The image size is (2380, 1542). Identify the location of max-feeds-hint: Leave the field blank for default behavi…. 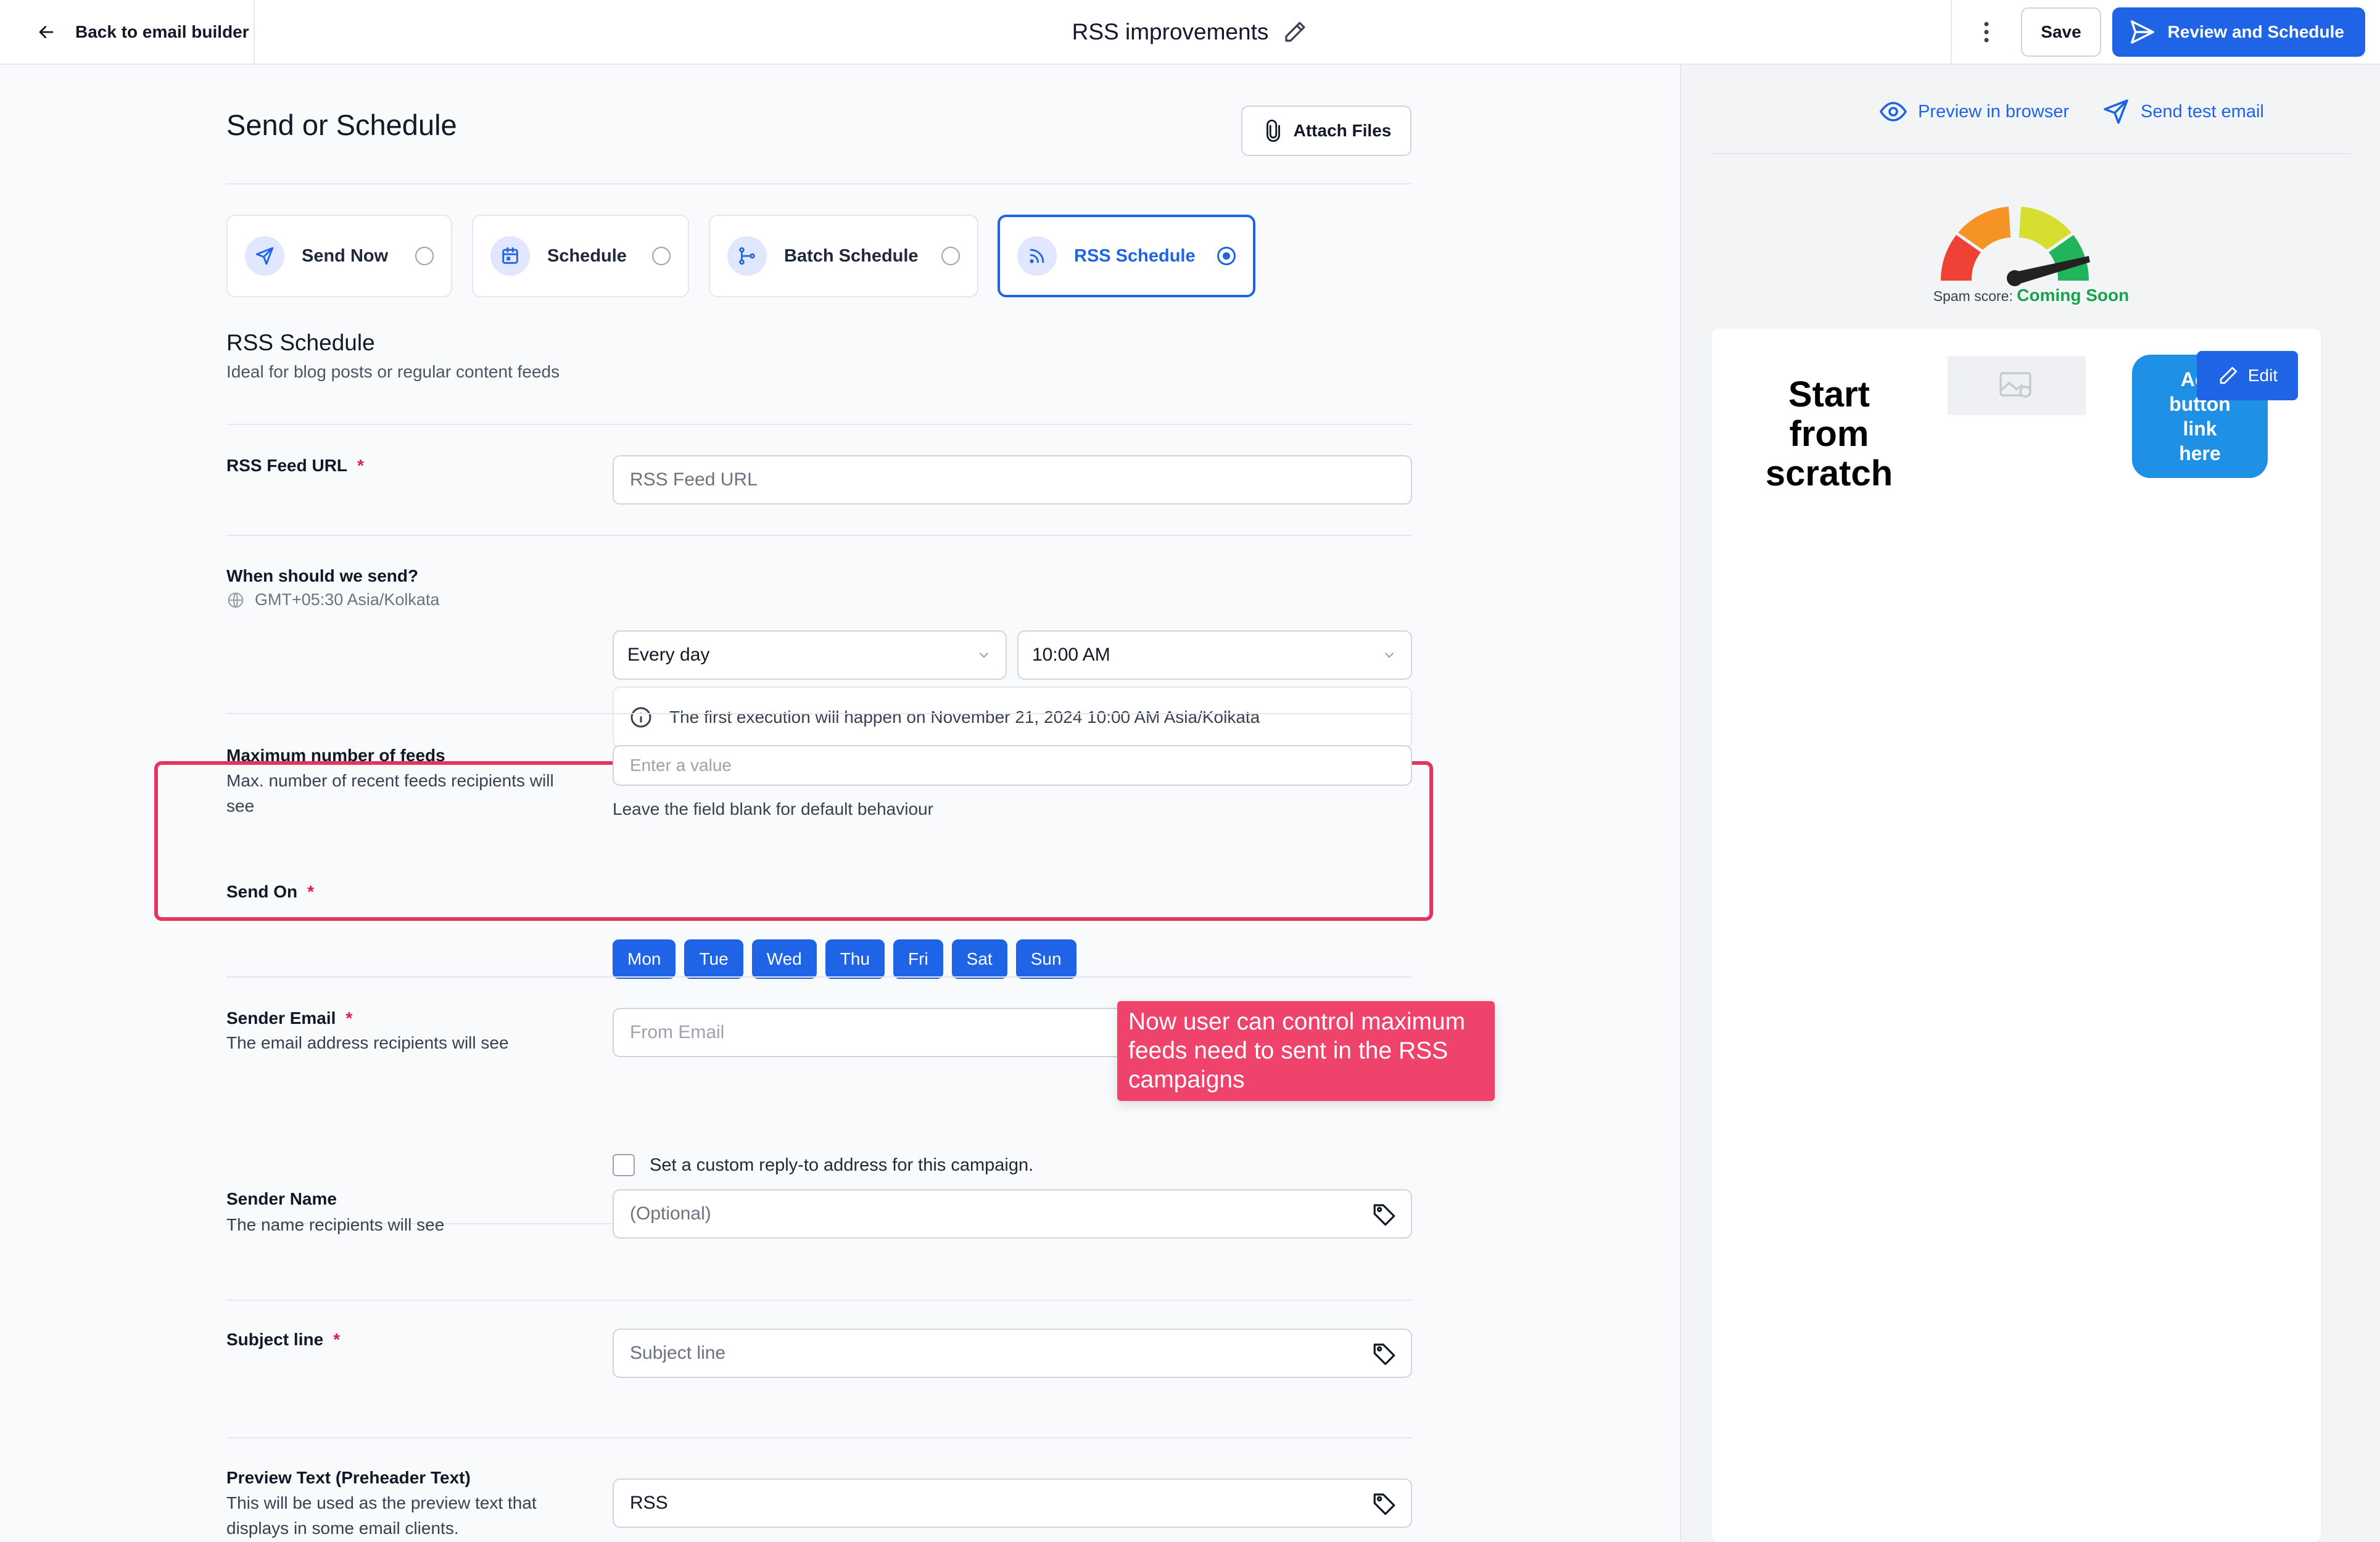
(773, 808).